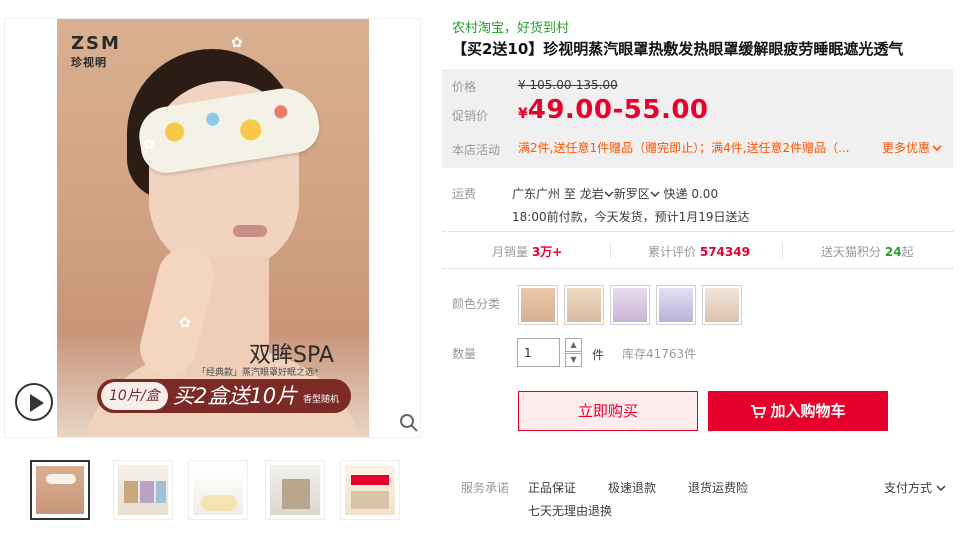 The image size is (961, 557). Describe the element at coordinates (912, 147) in the screenshot. I see `more-offers-link: 更多优惠` at that location.